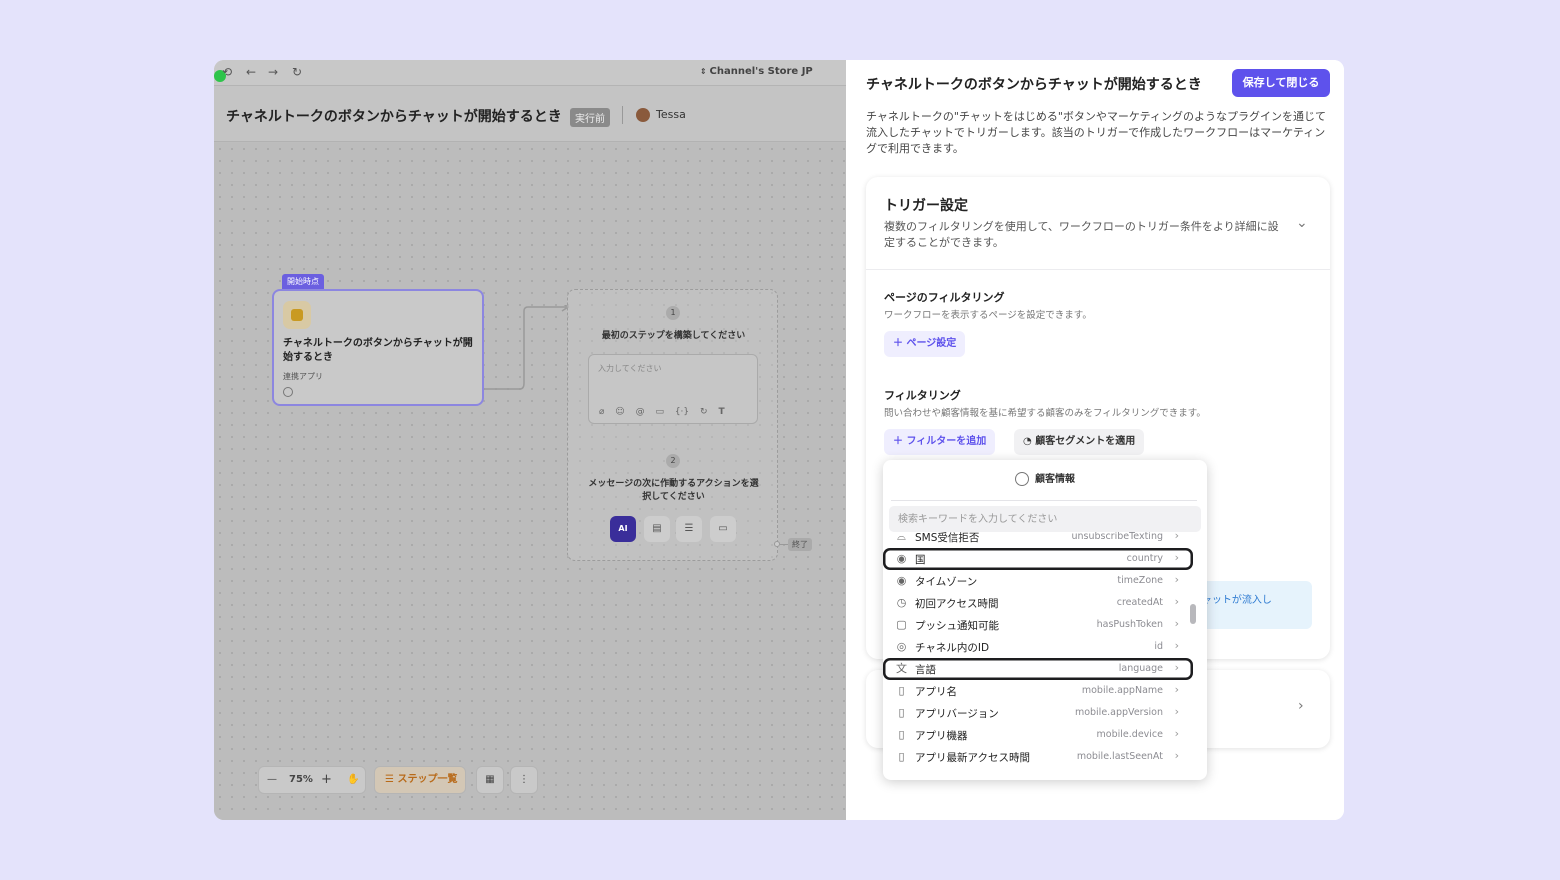  I want to click on grid-view-button: ▦, so click(490, 780).